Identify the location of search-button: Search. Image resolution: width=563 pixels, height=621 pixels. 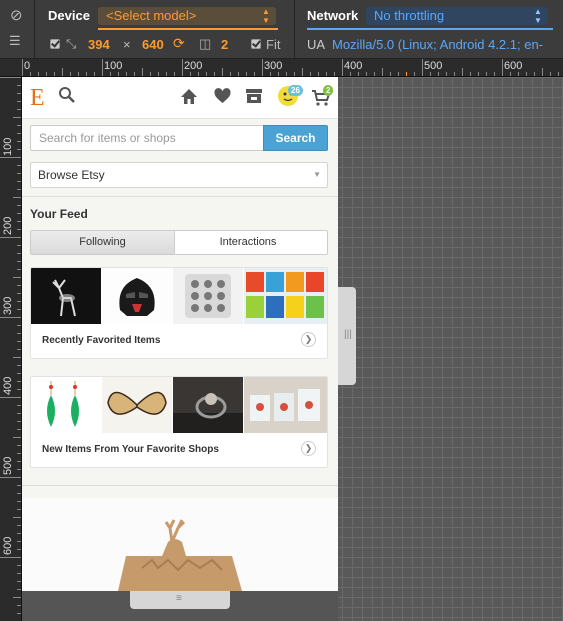
(295, 138).